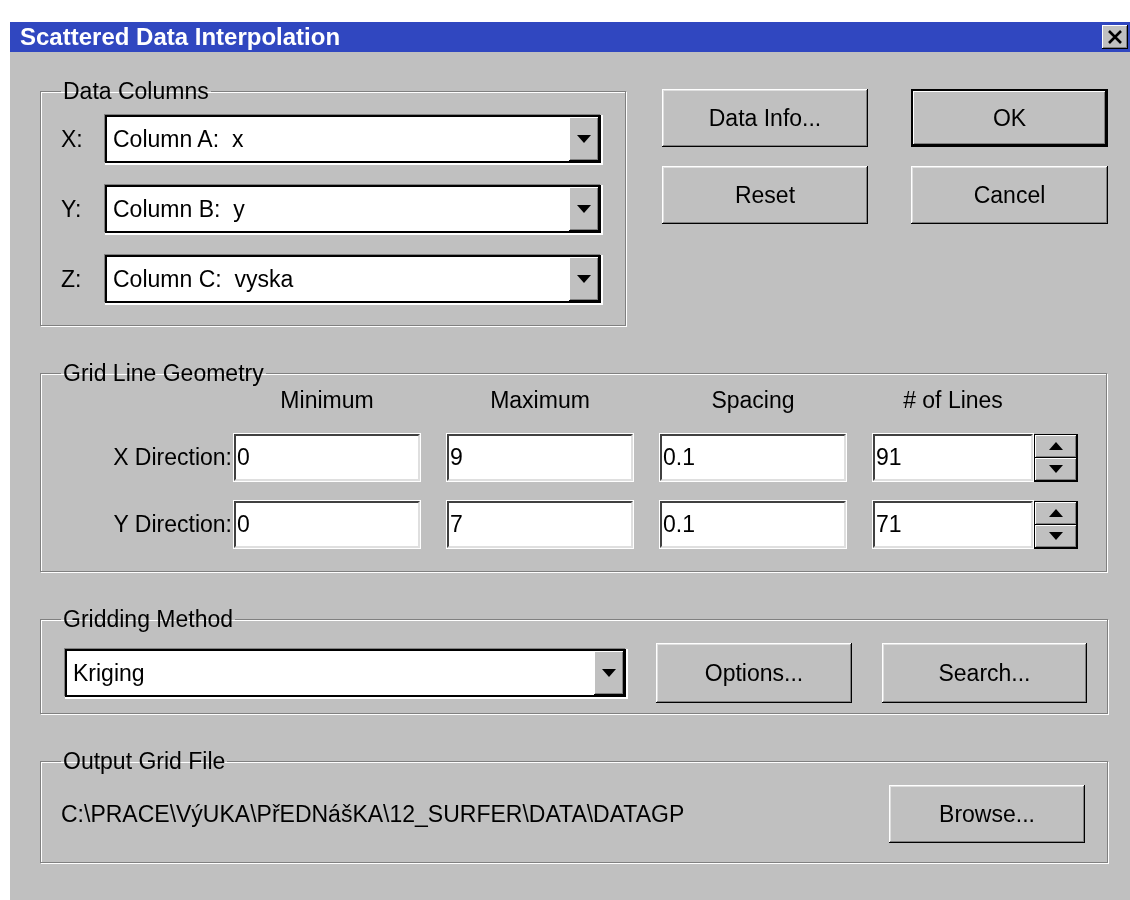 Image resolution: width=1130 pixels, height=900 pixels. Describe the element at coordinates (109, 673) in the screenshot. I see `dropdown-value: Kriging` at that location.